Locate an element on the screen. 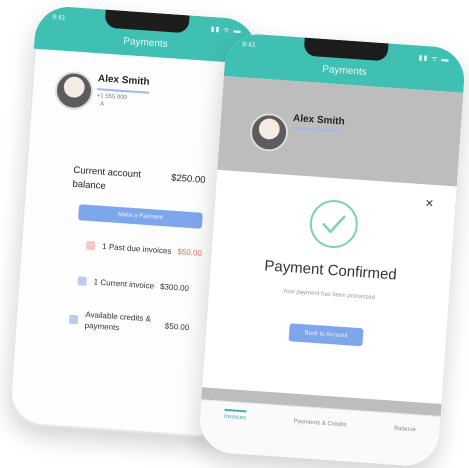 The image size is (469, 468). tab-invoices: Invoices is located at coordinates (235, 415).